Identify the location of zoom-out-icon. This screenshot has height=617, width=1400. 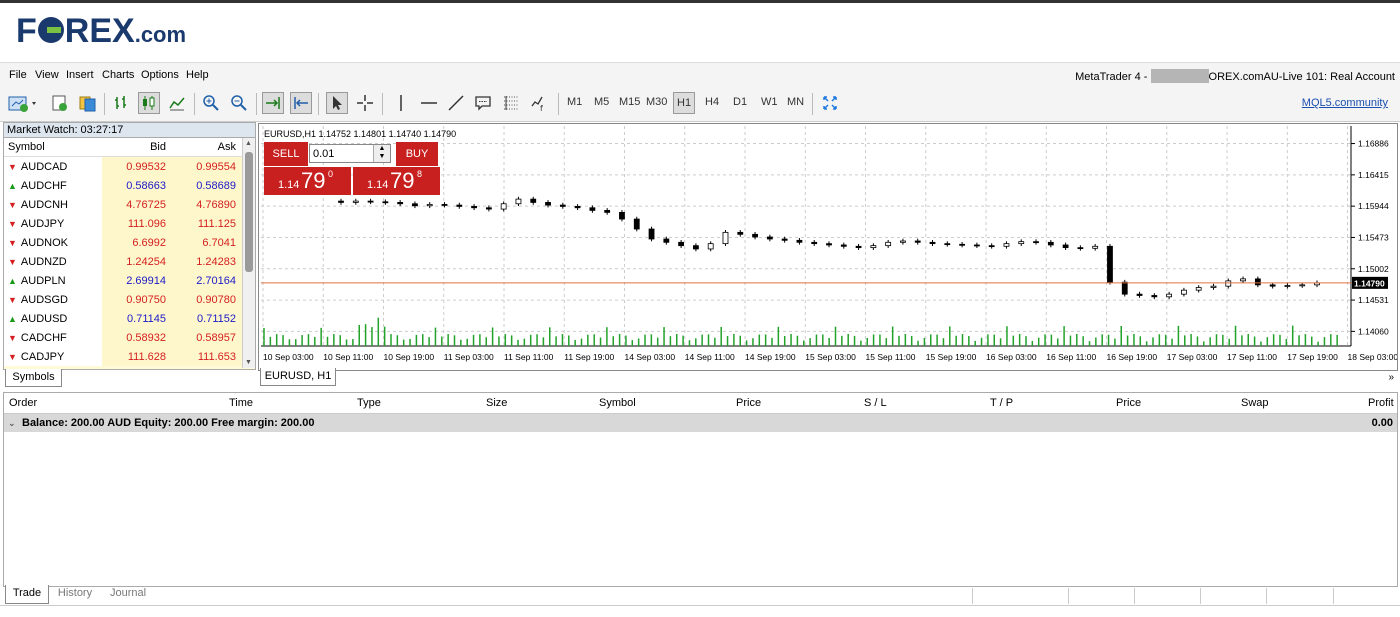
(239, 103).